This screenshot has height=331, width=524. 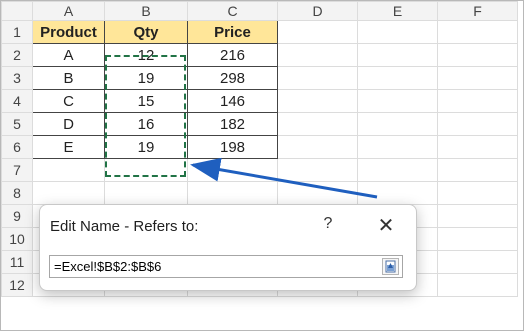 I want to click on row-header-12: 12, so click(x=17, y=285).